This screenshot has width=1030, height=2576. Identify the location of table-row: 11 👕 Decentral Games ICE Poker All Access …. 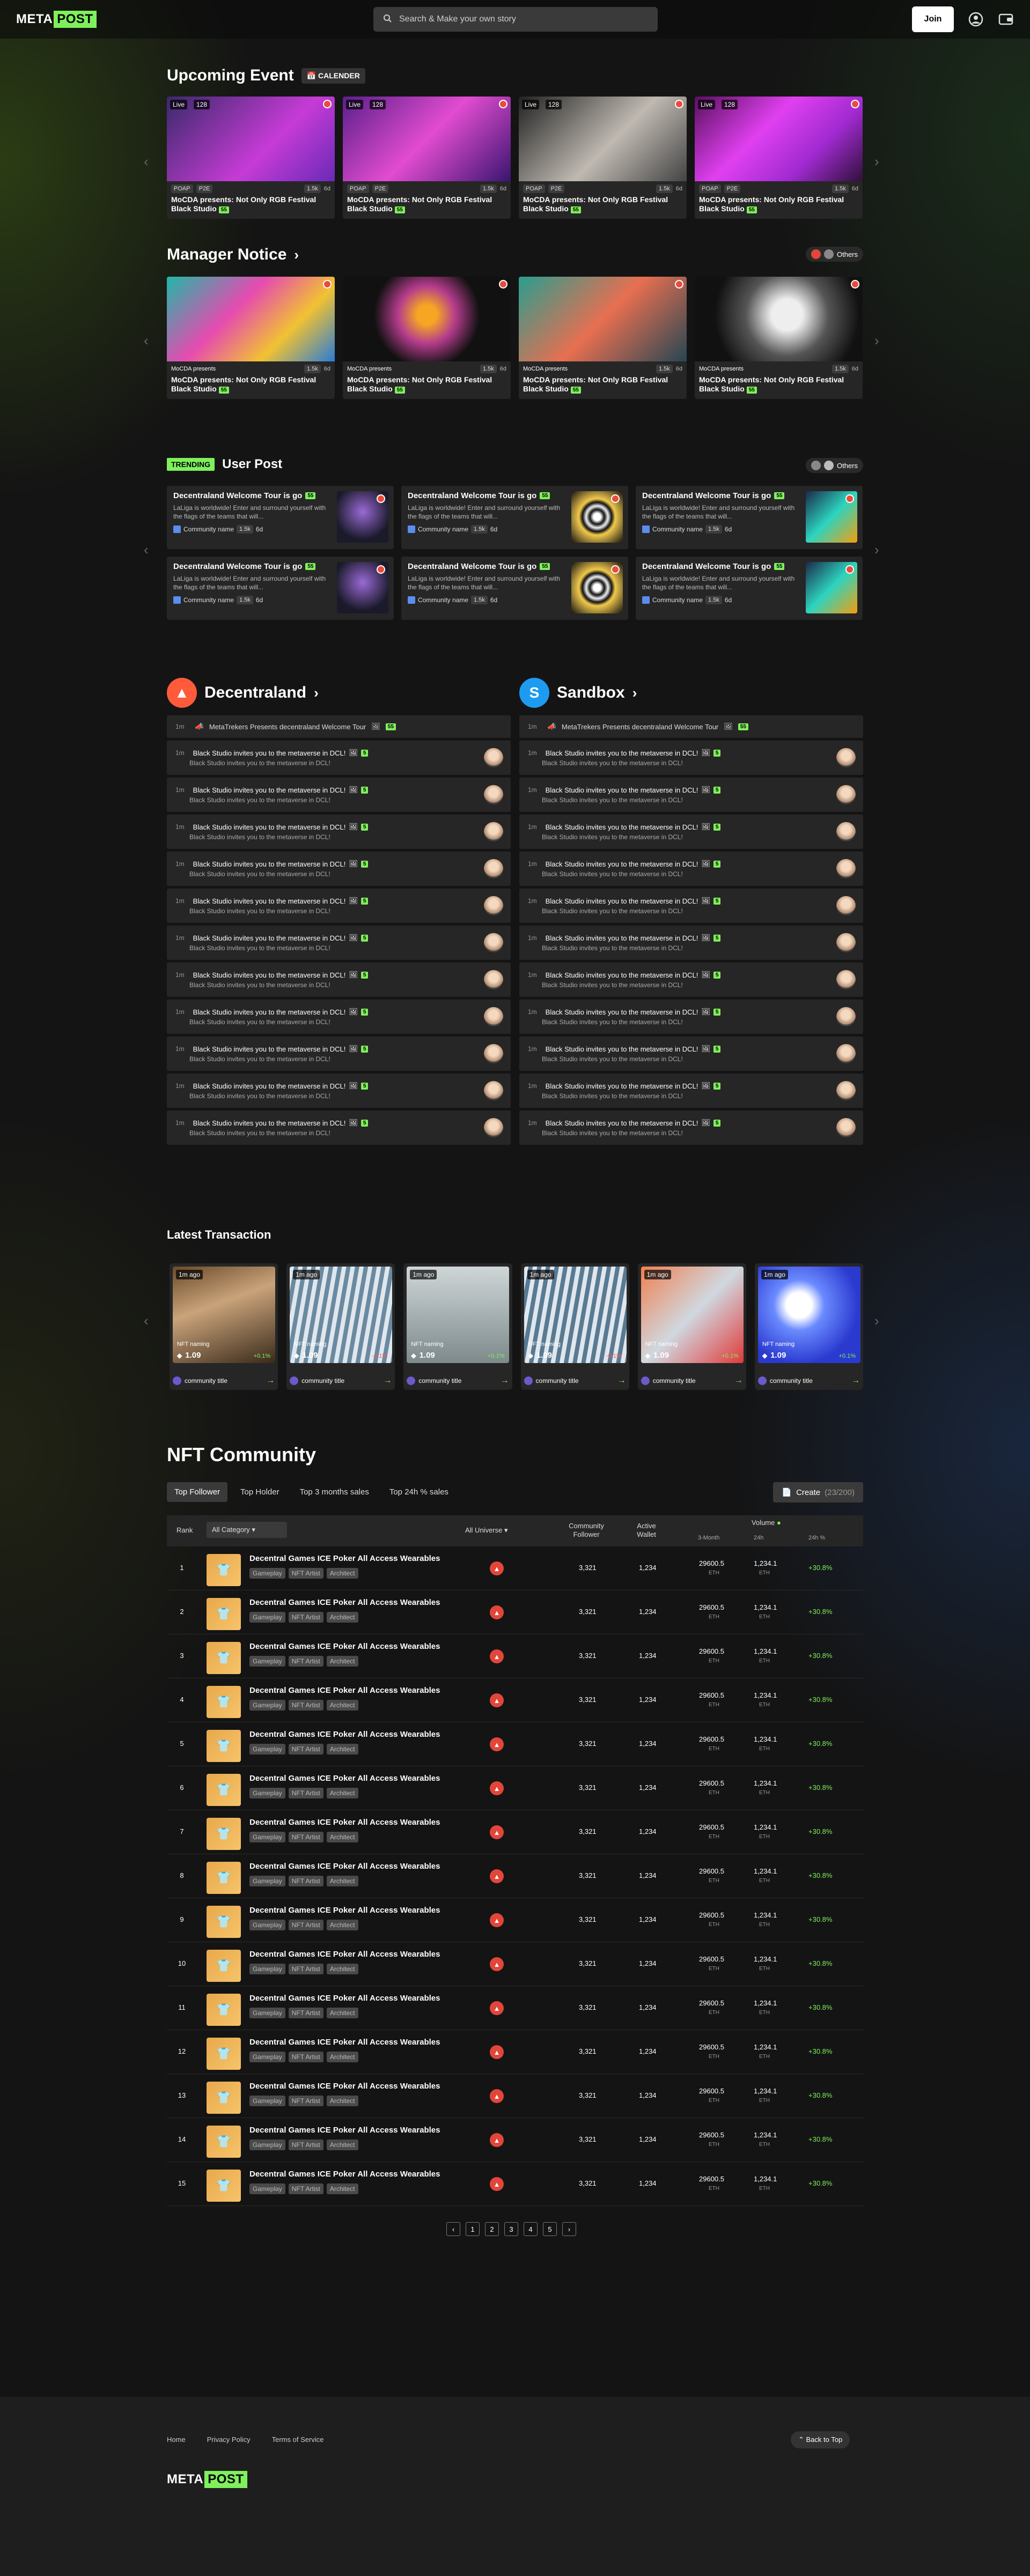
(515, 2008).